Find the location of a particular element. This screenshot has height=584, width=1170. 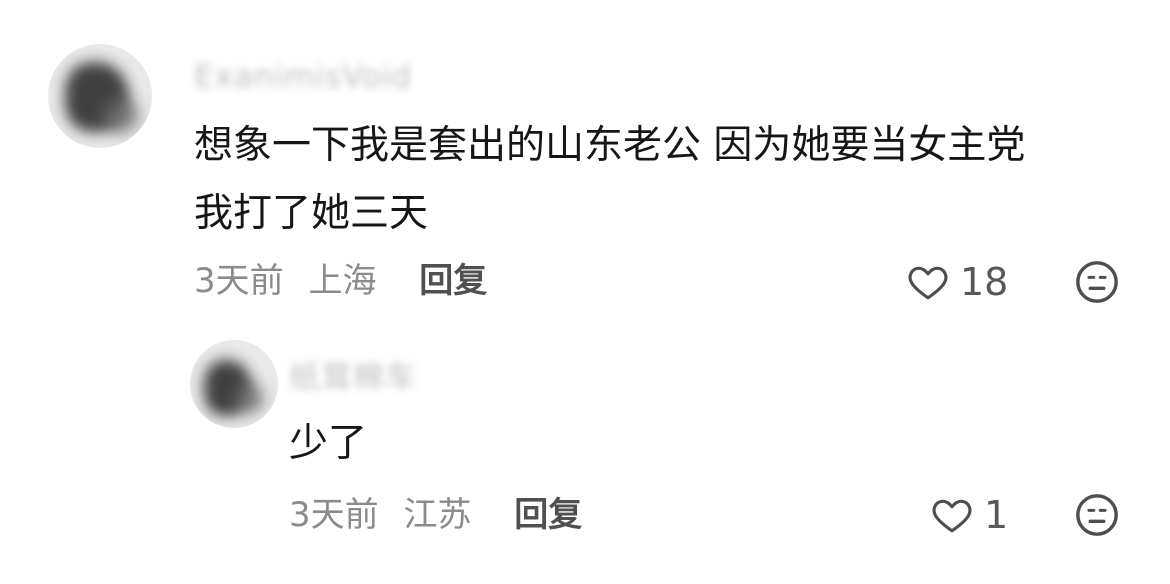

comment-username: ExanimisVoid is located at coordinates (303, 77).